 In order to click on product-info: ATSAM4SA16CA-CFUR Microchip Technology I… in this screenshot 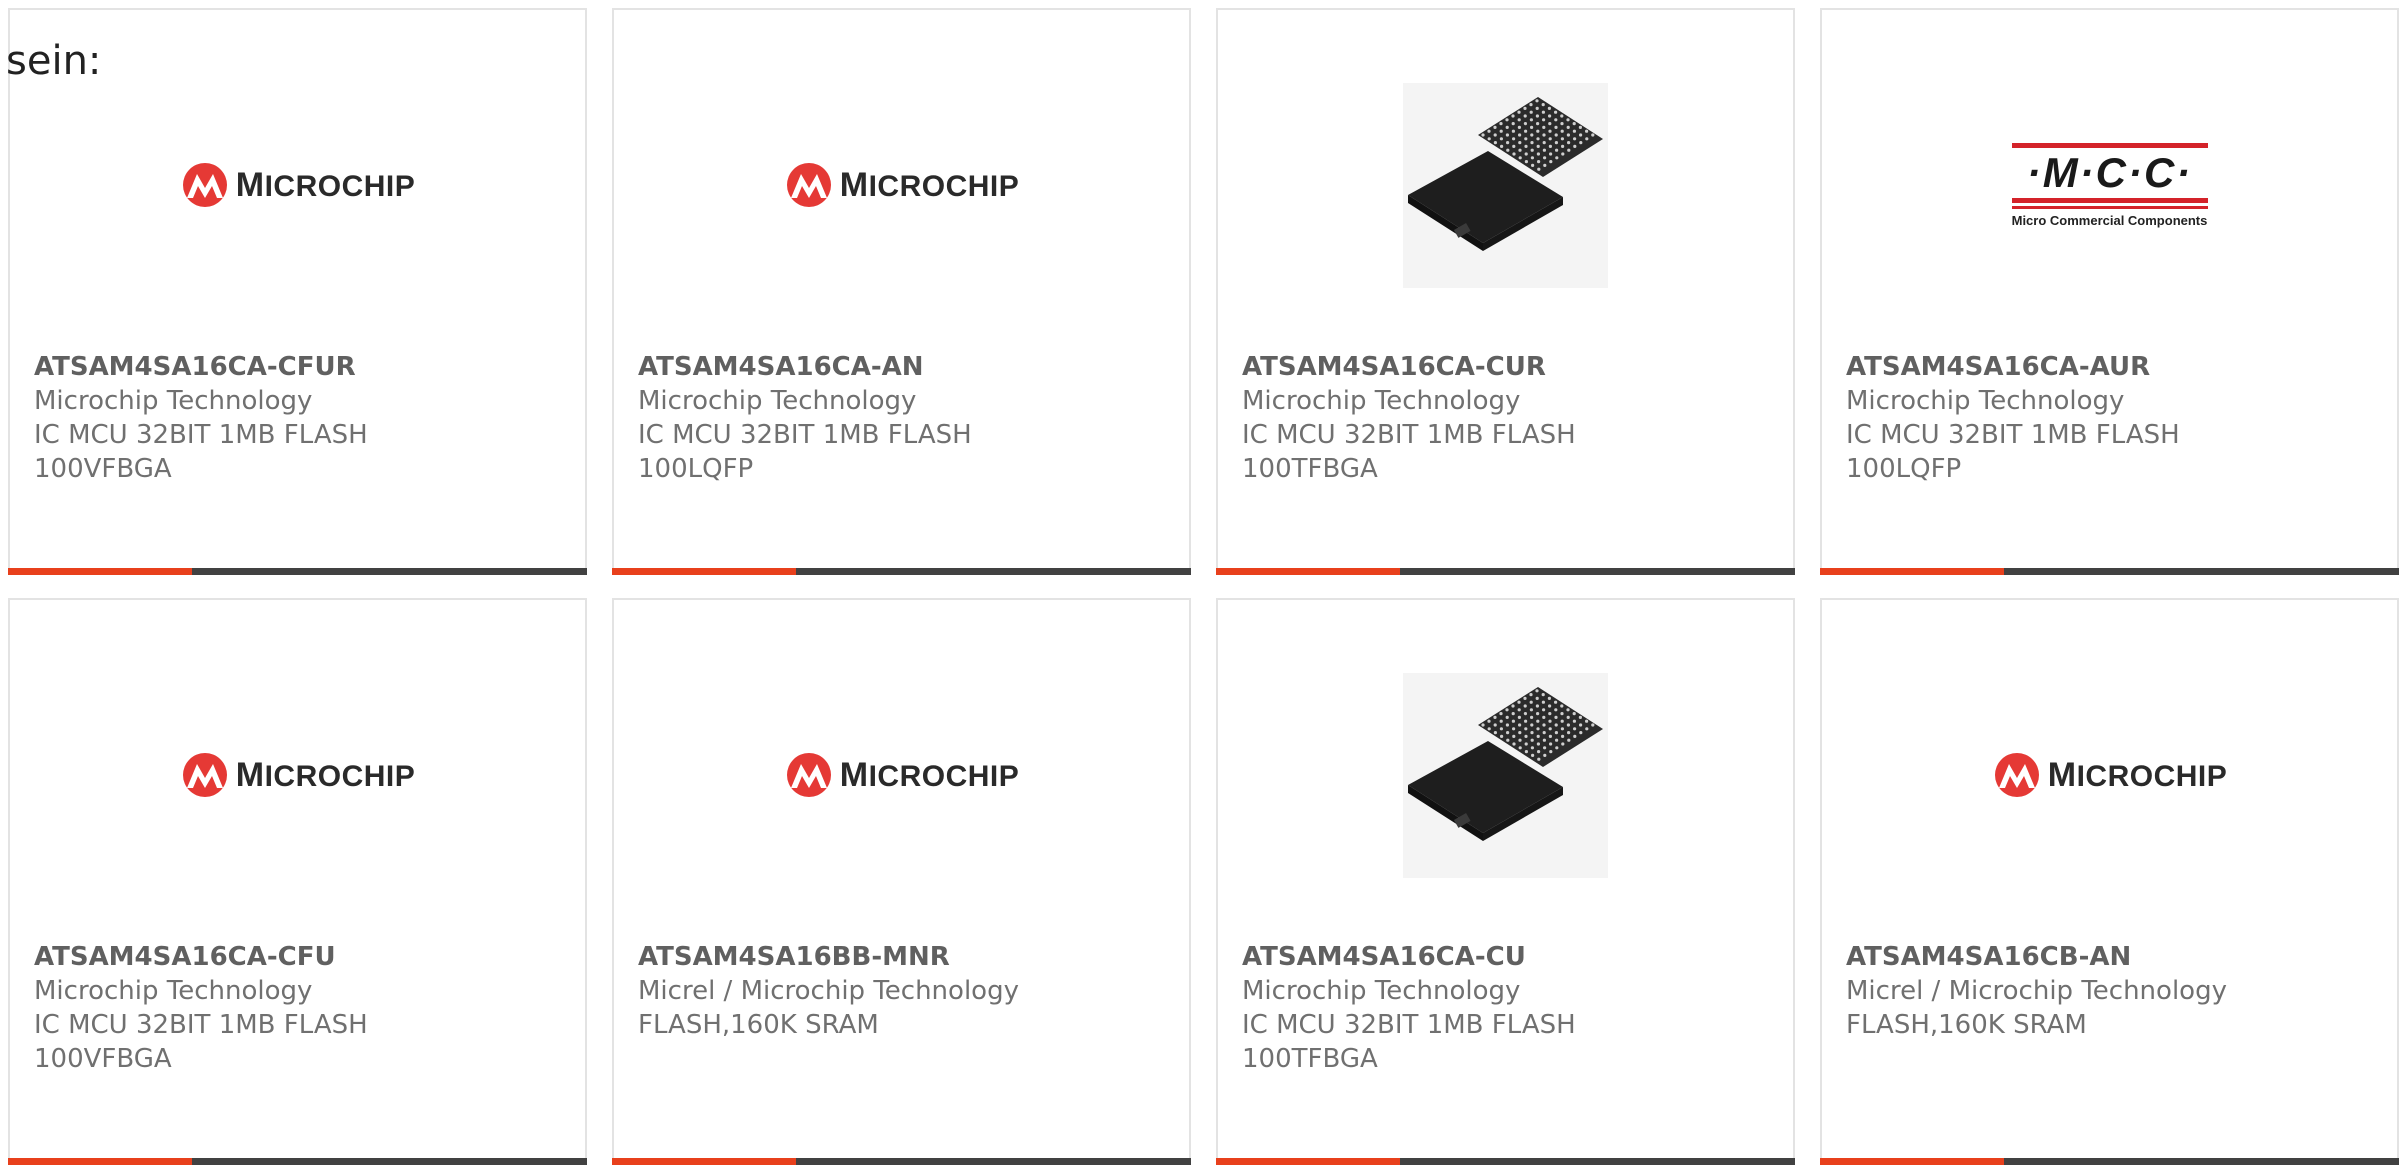, I will do `click(299, 418)`.